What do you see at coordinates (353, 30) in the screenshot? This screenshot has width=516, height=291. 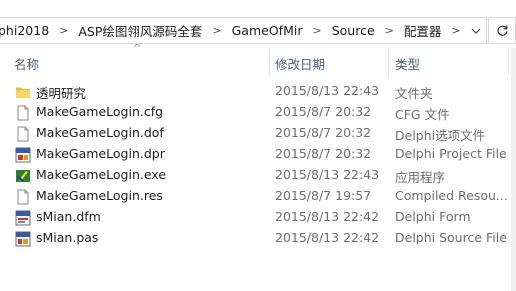 I see `breadcrumb-source: Source` at bounding box center [353, 30].